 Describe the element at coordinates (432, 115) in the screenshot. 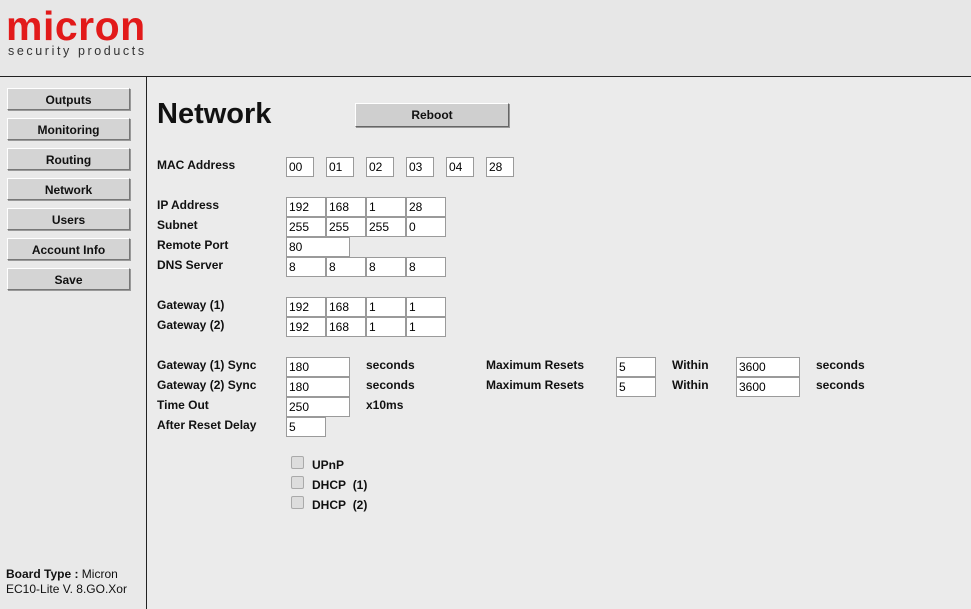

I see `reboot-button: Reboot` at that location.